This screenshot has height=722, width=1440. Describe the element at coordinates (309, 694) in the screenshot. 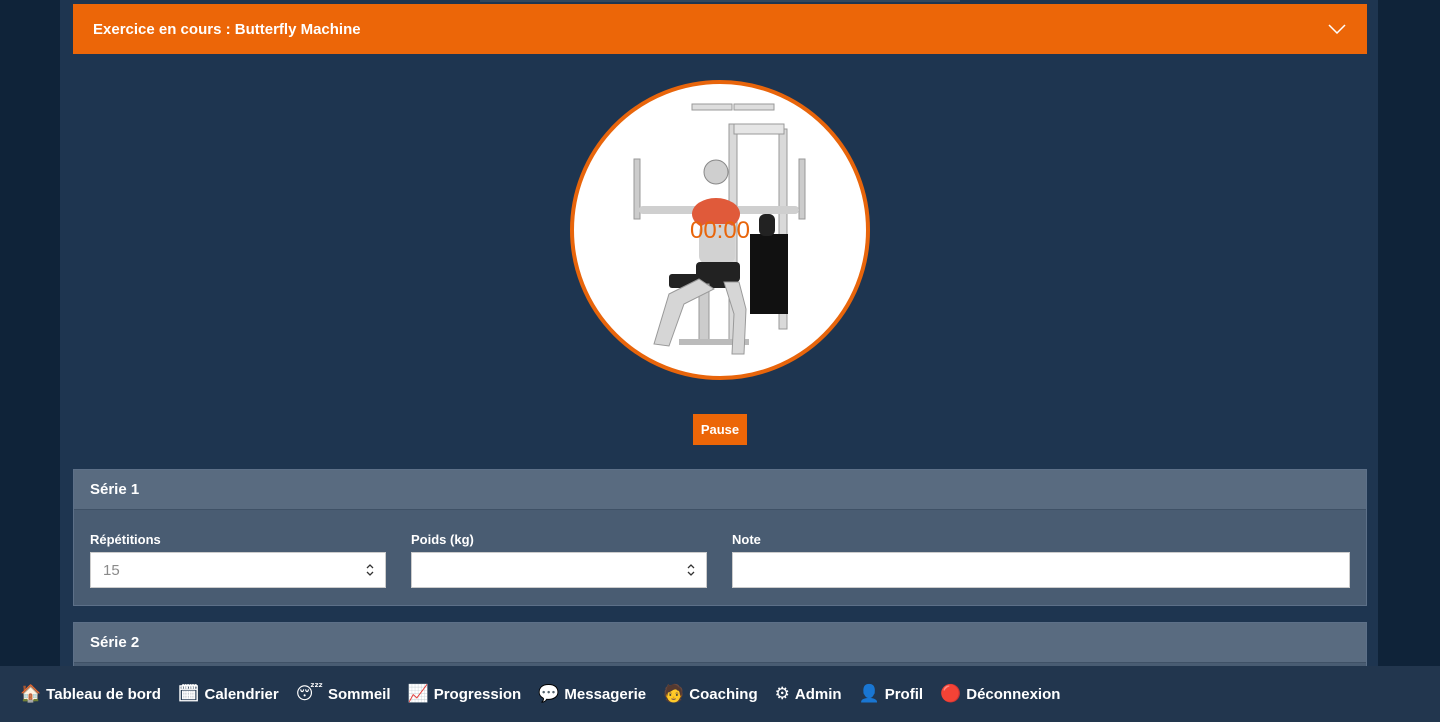

I see `sleeping-face-icon: 😴` at that location.